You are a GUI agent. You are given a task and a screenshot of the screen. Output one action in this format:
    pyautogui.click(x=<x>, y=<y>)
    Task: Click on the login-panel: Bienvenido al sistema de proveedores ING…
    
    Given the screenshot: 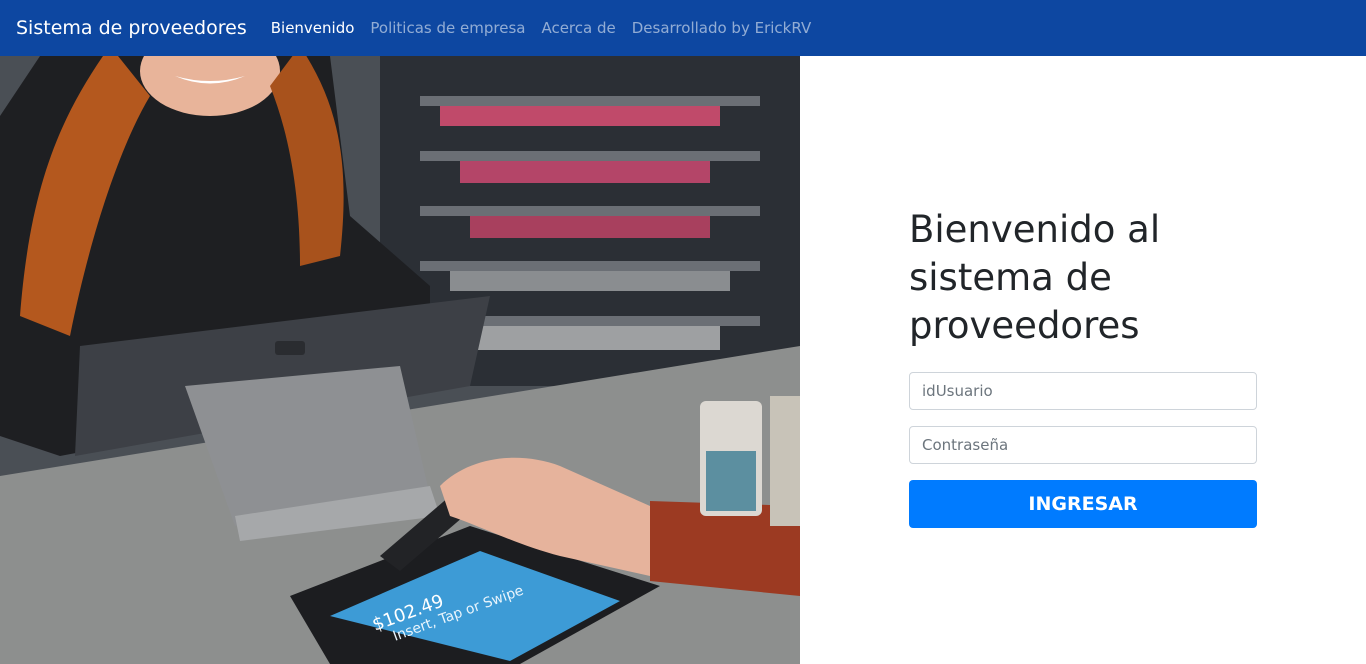 What is the action you would take?
    pyautogui.click(x=1083, y=367)
    